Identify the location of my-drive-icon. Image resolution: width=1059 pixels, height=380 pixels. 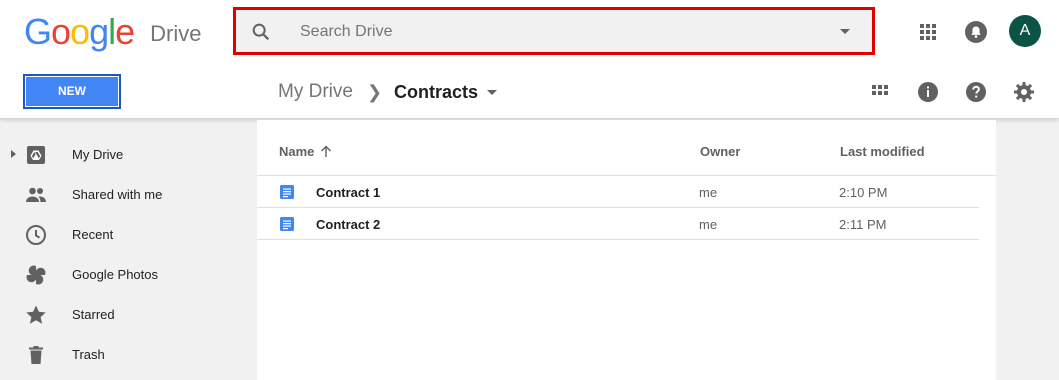
(36, 155).